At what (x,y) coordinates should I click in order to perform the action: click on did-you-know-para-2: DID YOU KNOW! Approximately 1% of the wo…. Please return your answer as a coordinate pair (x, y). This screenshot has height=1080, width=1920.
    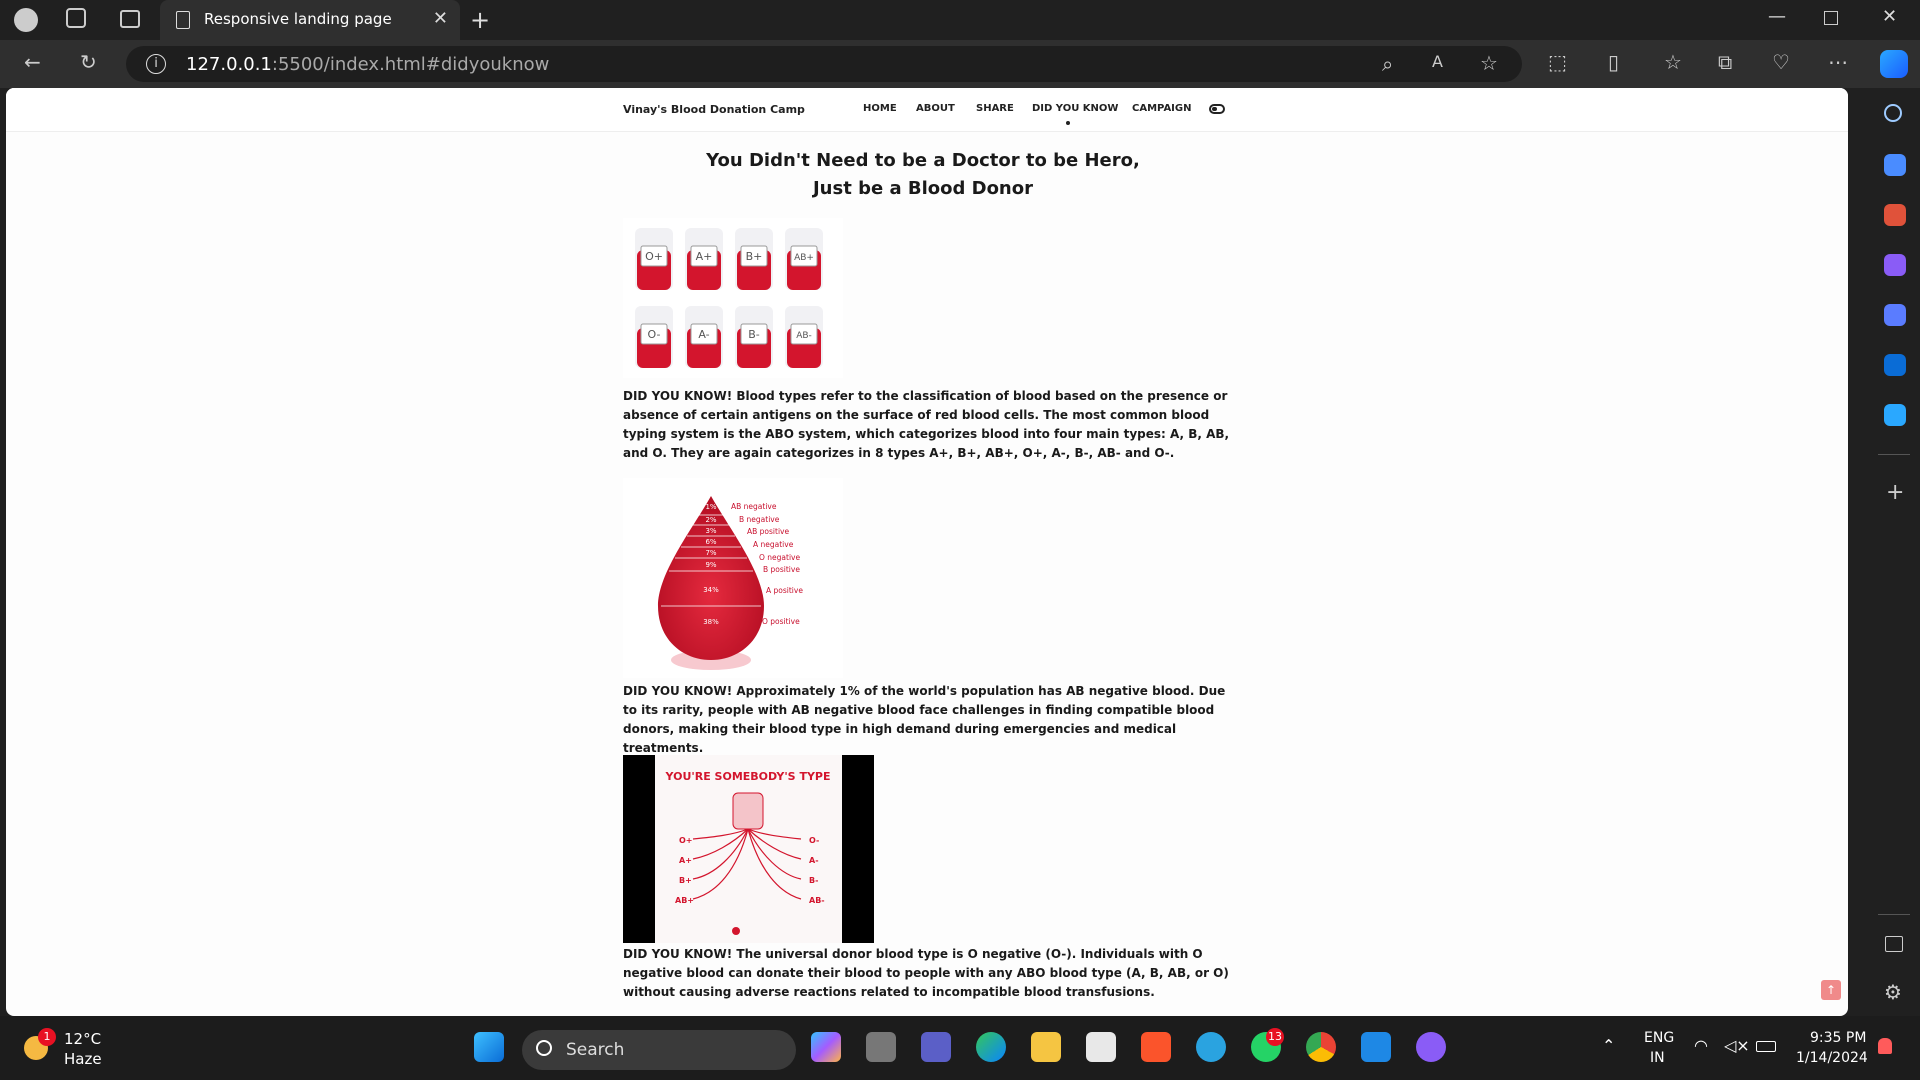
    Looking at the image, I should click on (924, 719).